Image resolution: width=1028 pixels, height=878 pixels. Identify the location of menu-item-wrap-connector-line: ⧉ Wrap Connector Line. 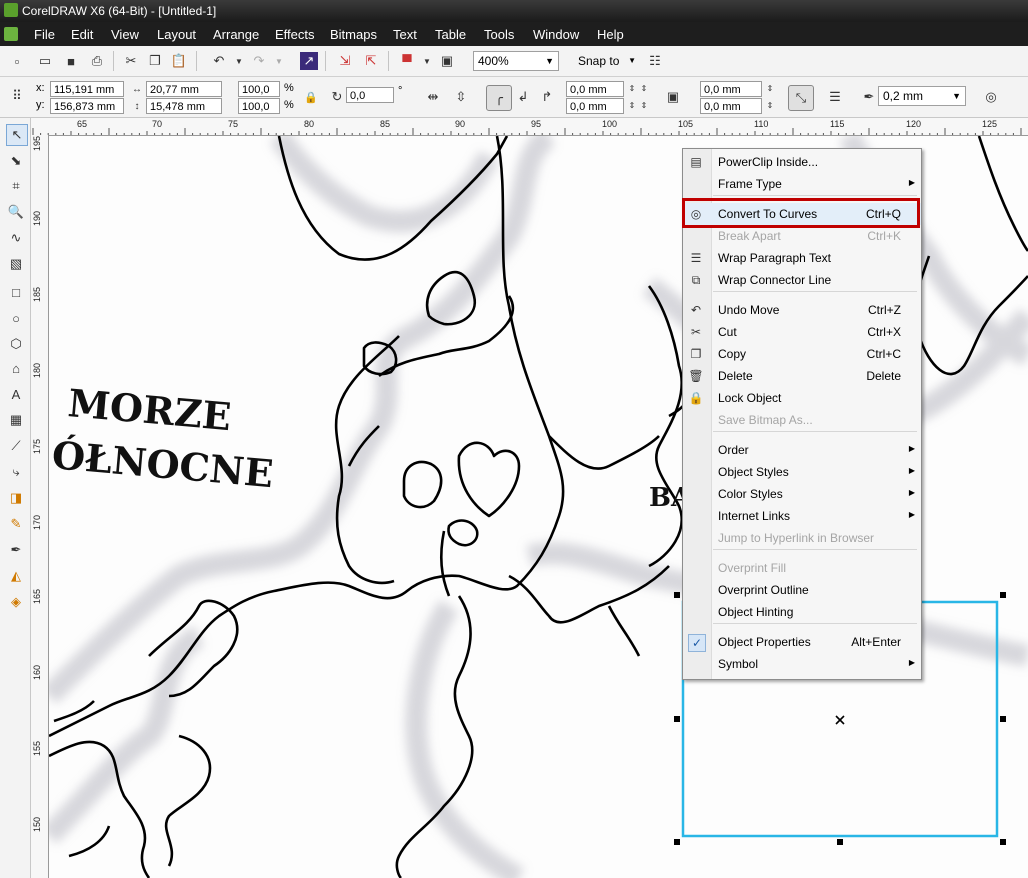
(802, 280).